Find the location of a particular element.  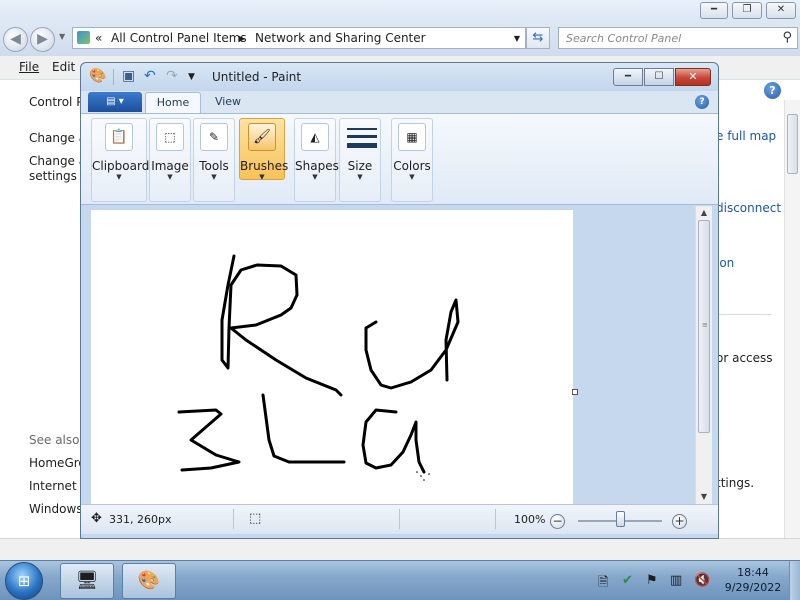

select-icon: ⬚ is located at coordinates (170, 137).